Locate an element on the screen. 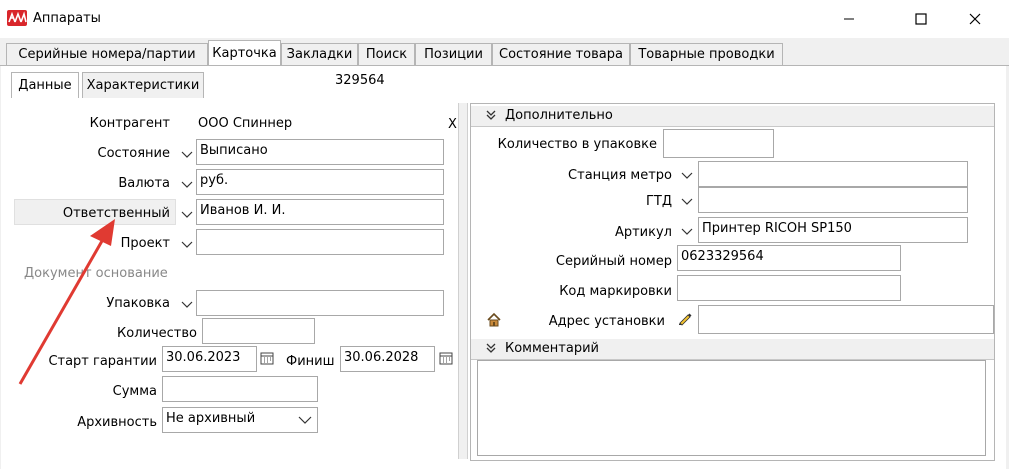  edit-pencil-icon is located at coordinates (685, 320).